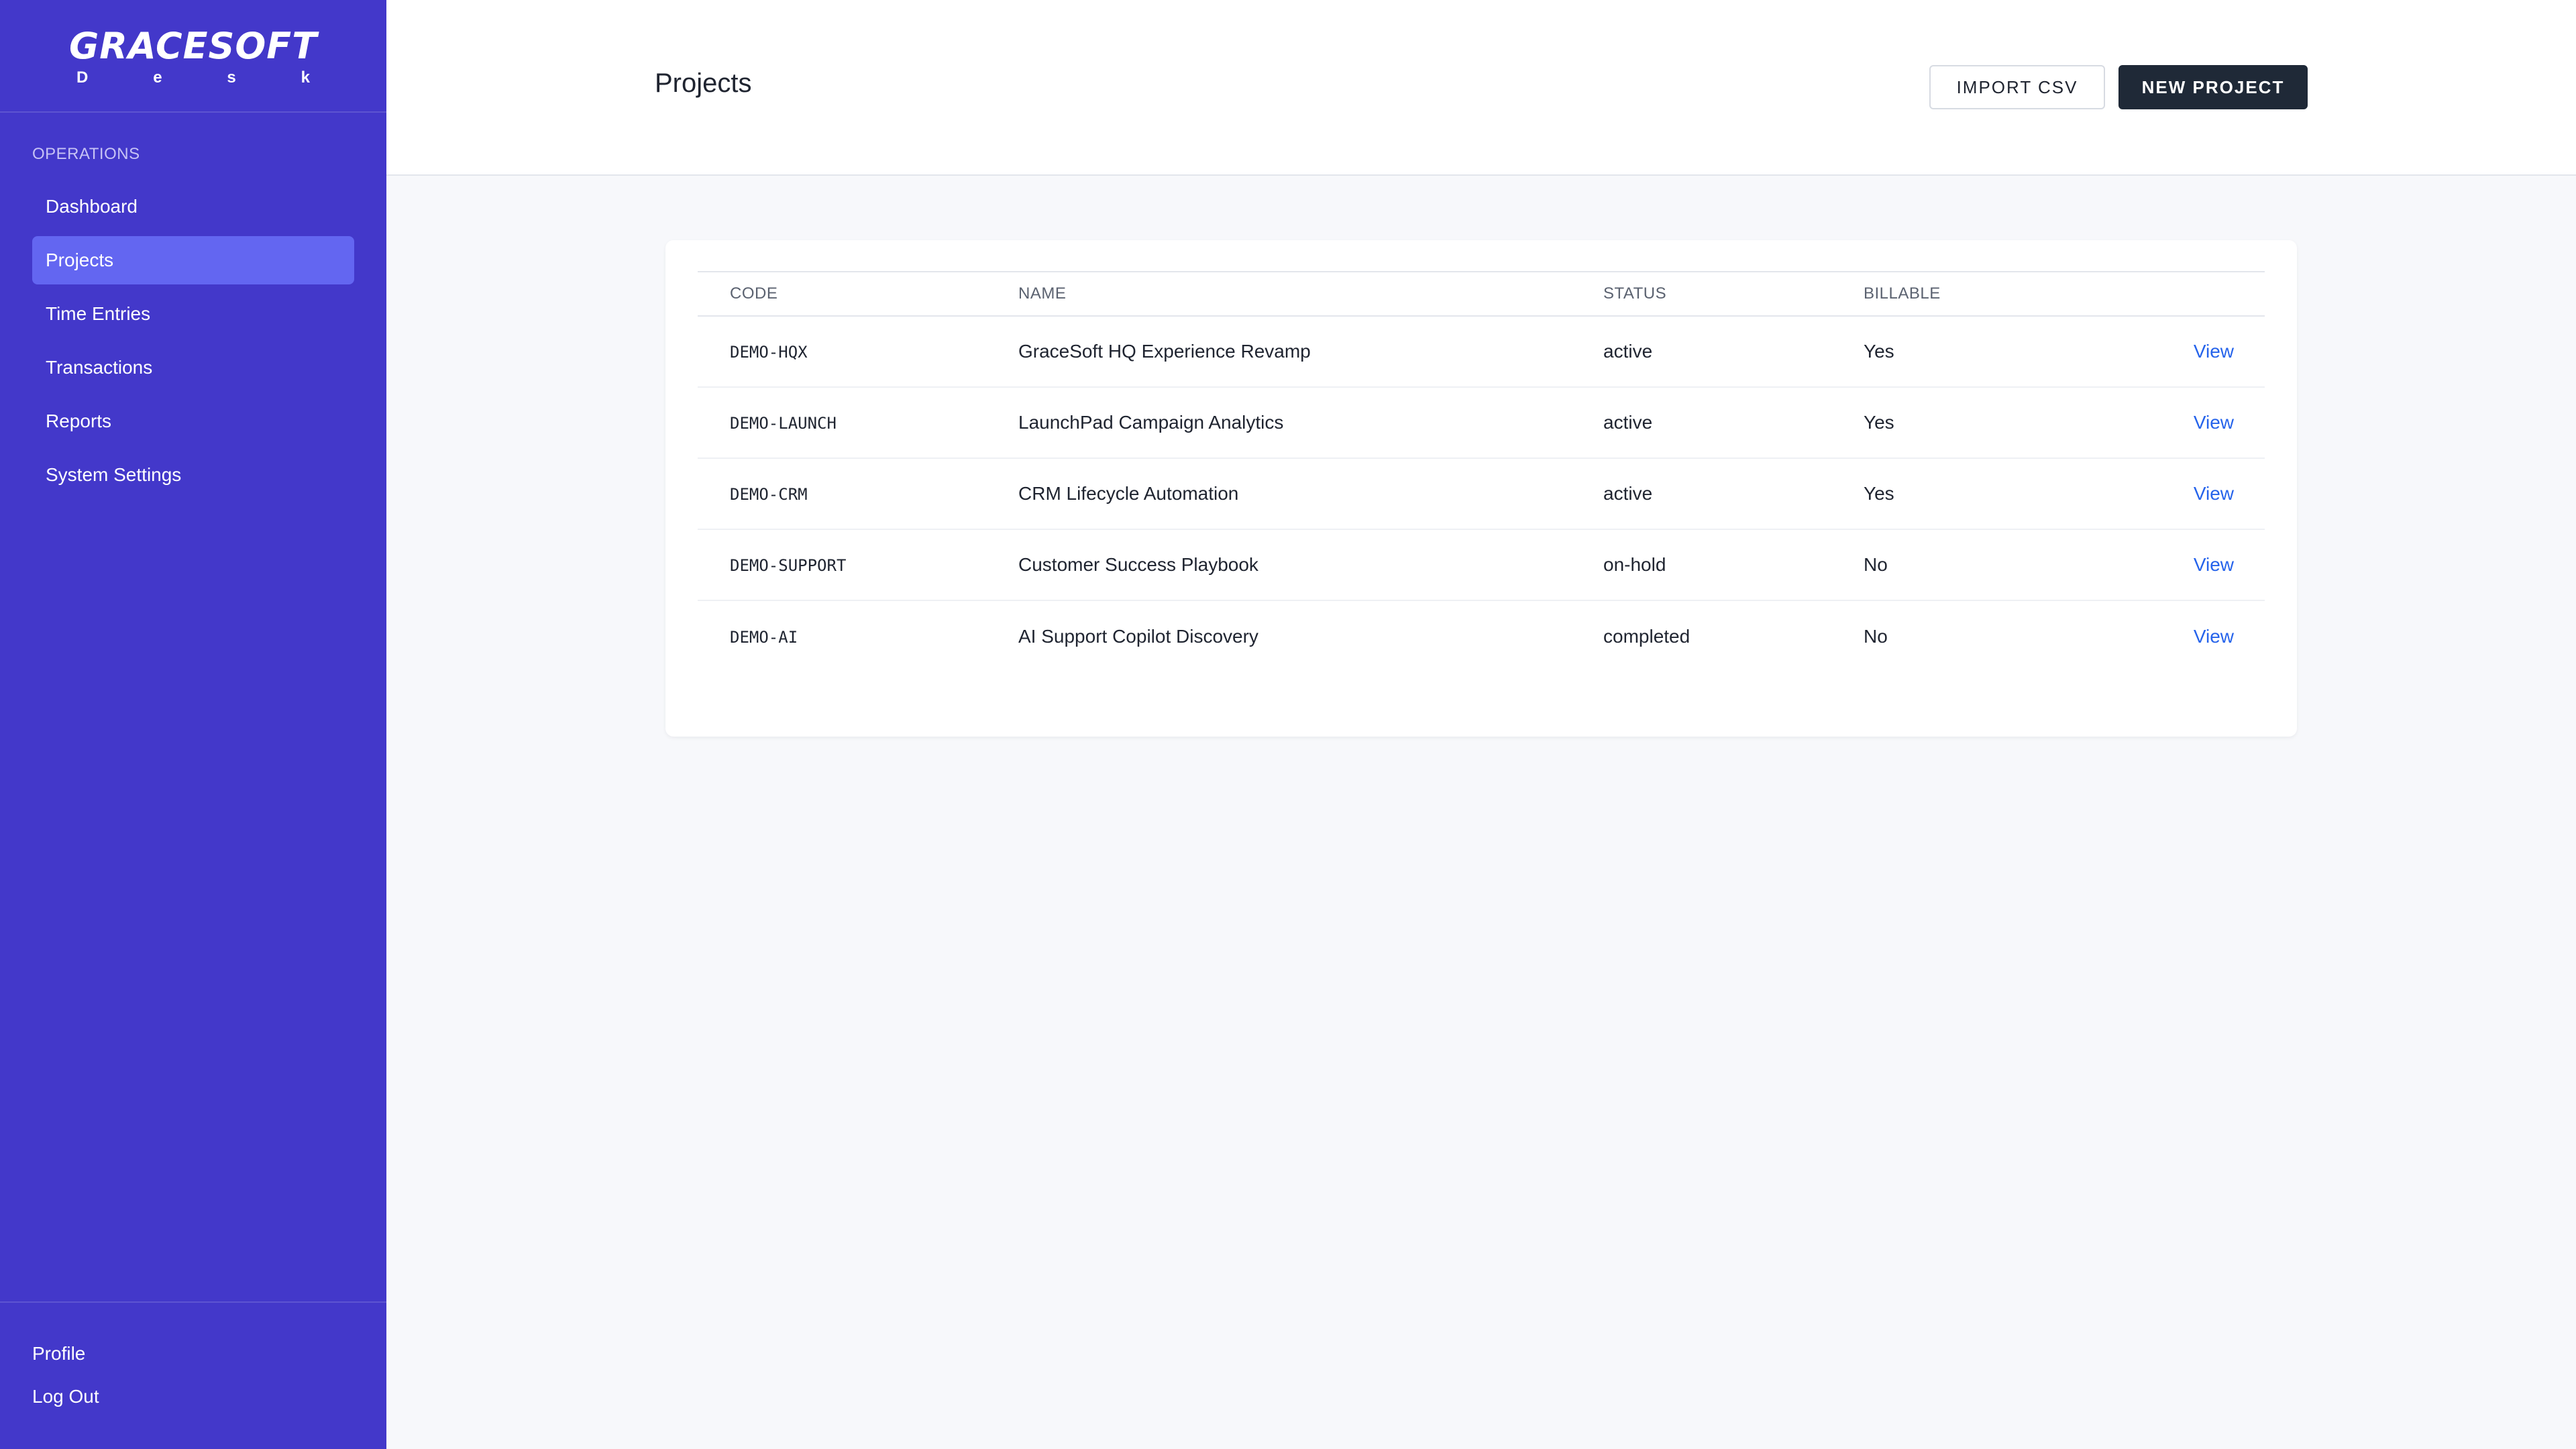 This screenshot has width=2576, height=1449. Describe the element at coordinates (858, 636) in the screenshot. I see `cell-code: DEMO-AI` at that location.